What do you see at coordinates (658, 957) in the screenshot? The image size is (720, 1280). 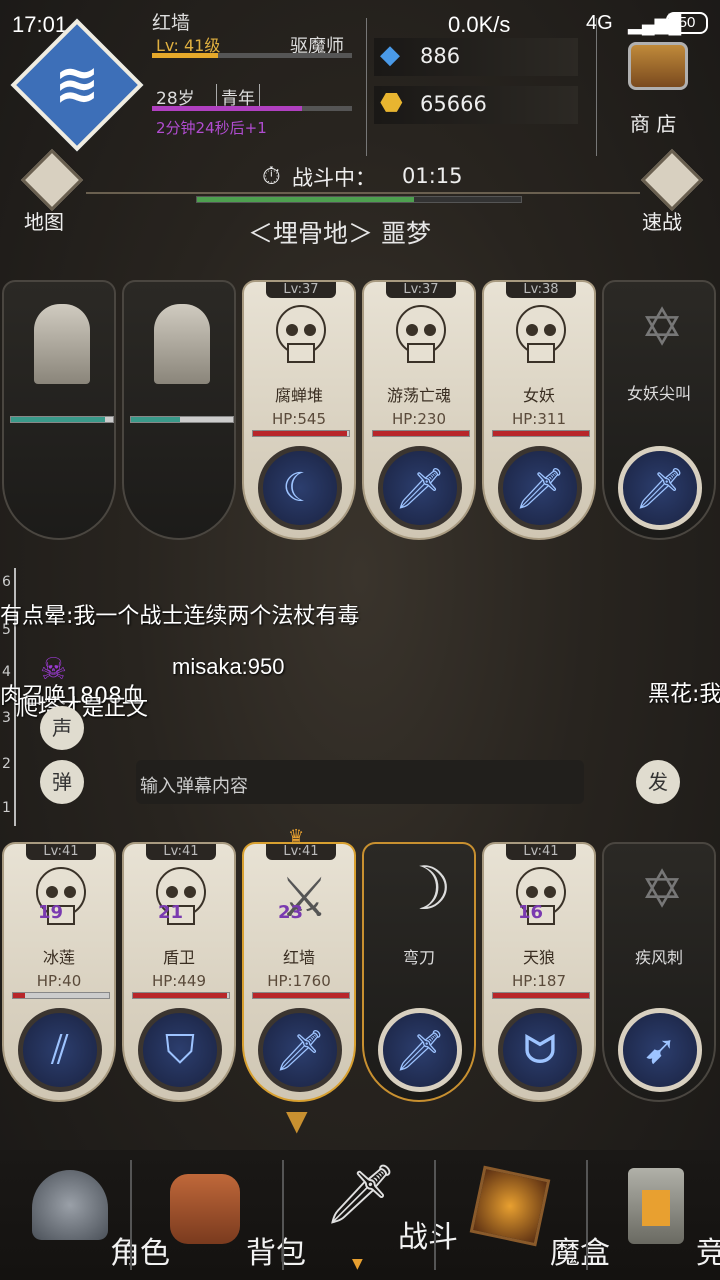 I see `card-name: 疾风刺` at bounding box center [658, 957].